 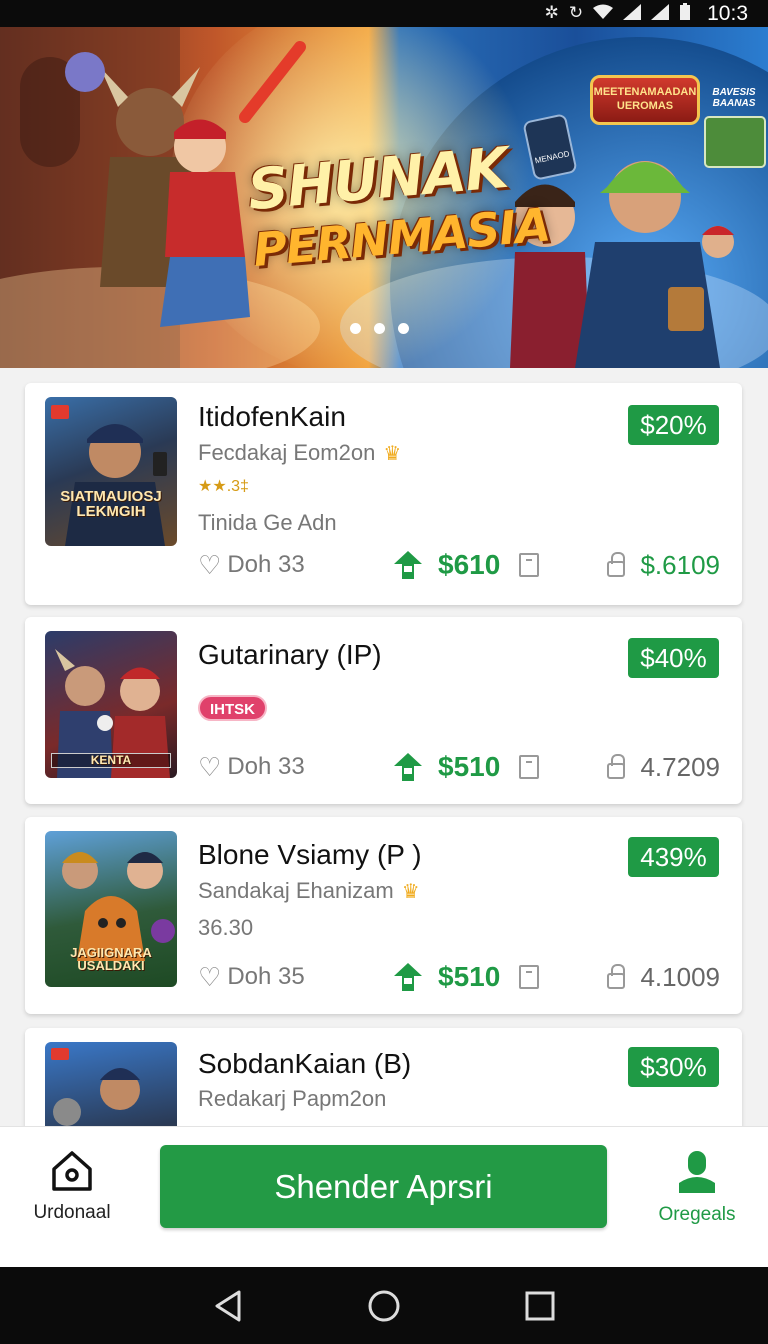 I want to click on back-icon, so click(x=228, y=1306).